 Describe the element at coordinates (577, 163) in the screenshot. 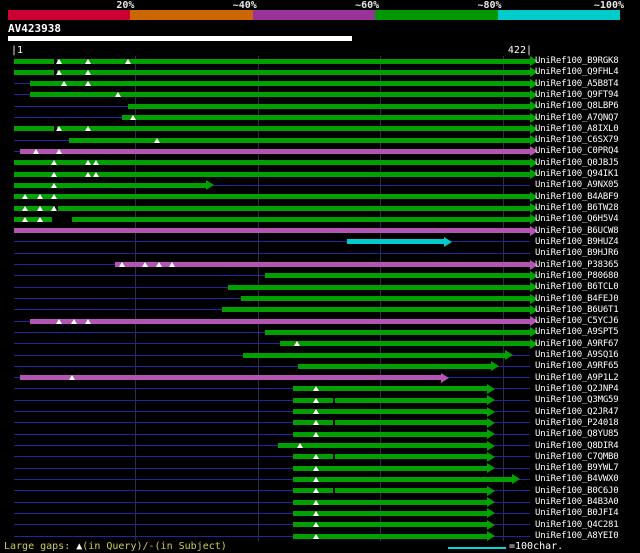

I see `hit-label: UniRef100_Q0JBJ5` at that location.